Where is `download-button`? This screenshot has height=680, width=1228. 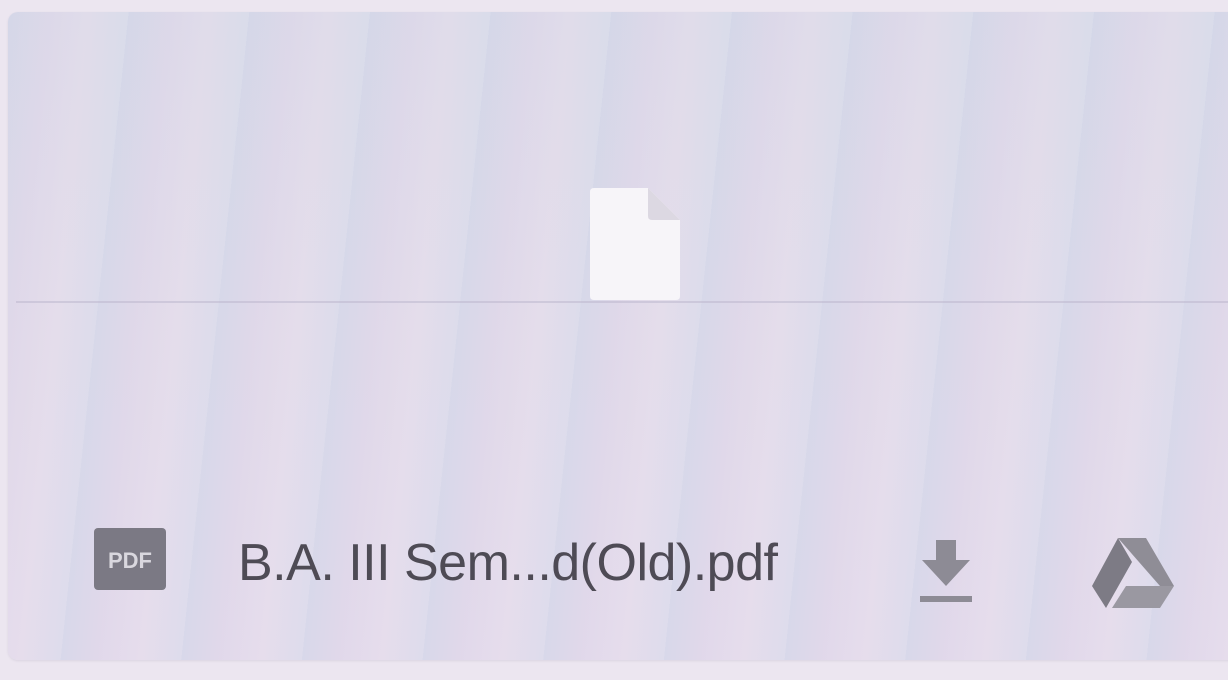 download-button is located at coordinates (946, 571).